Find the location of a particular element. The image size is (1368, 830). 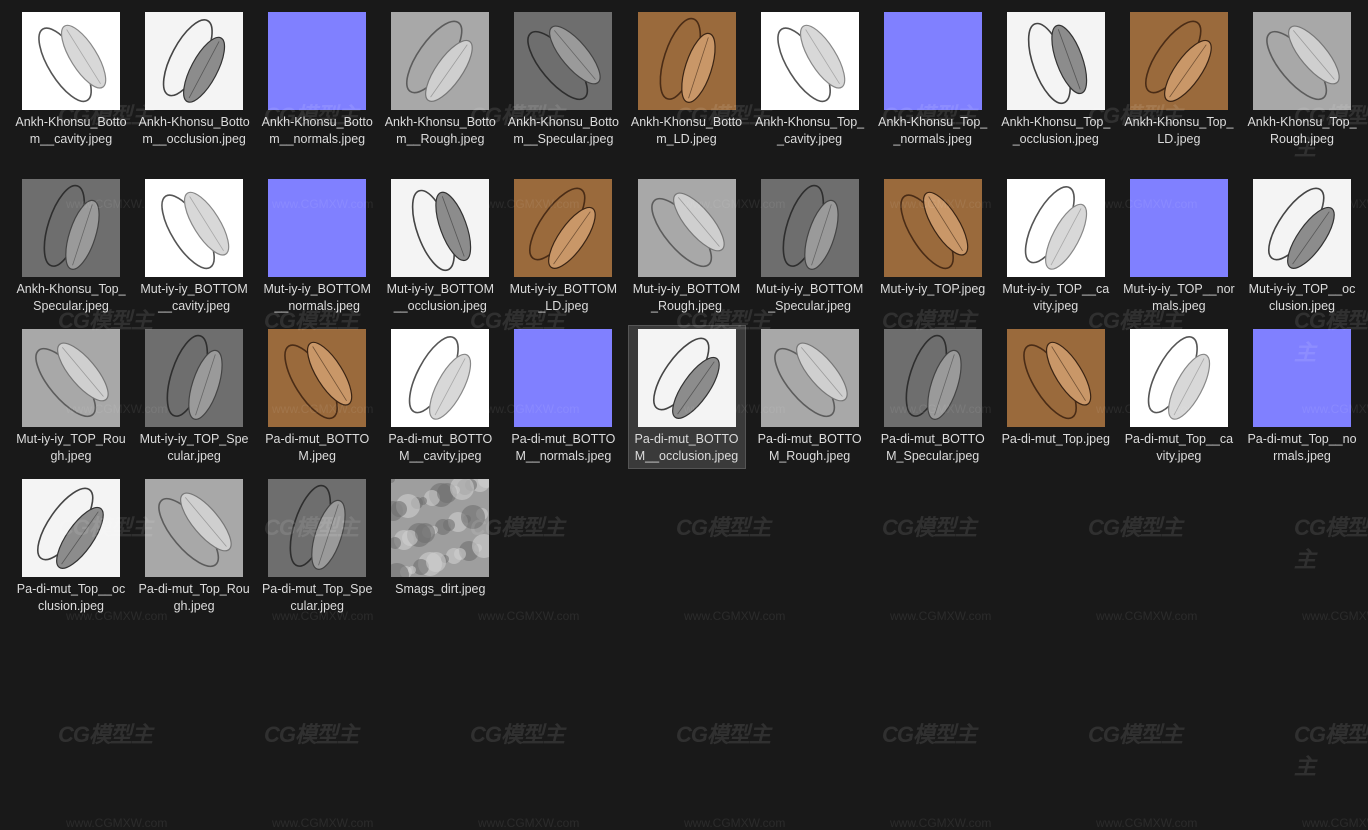

file-name-label: Smags_dirt.jpeg is located at coordinates (440, 589).